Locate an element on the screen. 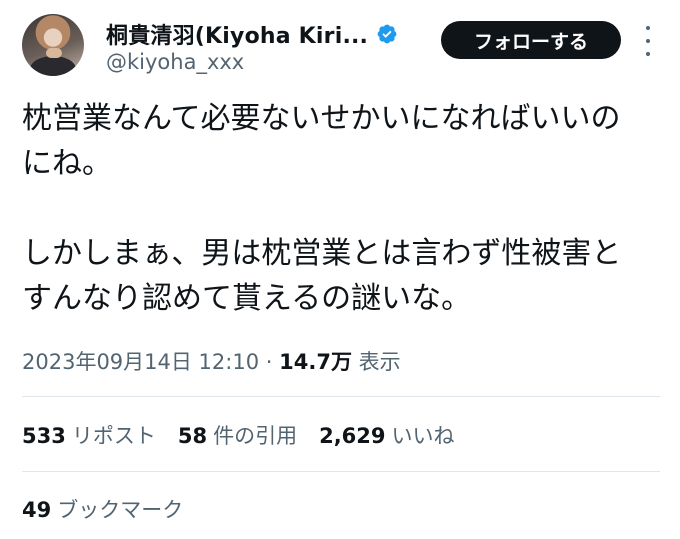 This screenshot has height=539, width=680. view-count: 14.7万 is located at coordinates (315, 362).